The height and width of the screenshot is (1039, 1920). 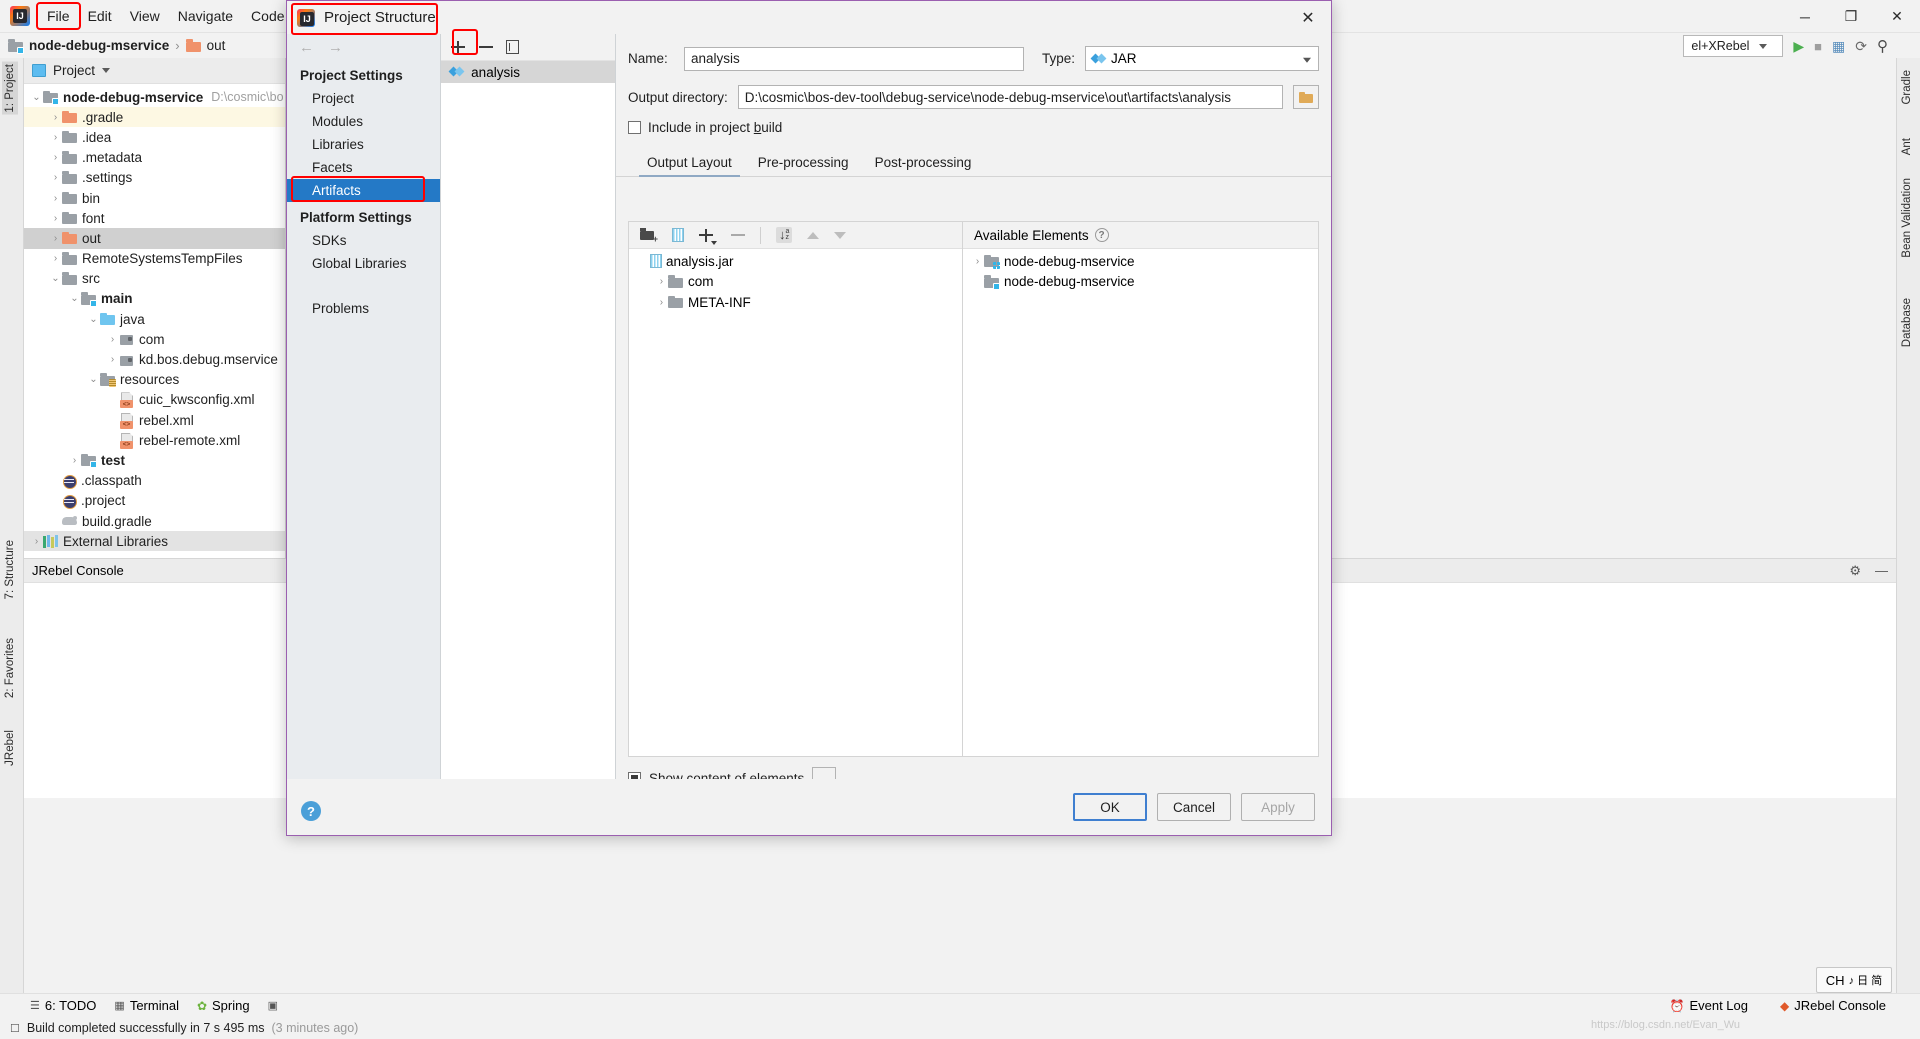 I want to click on nav-item-sdks: SDKs, so click(x=363, y=240).